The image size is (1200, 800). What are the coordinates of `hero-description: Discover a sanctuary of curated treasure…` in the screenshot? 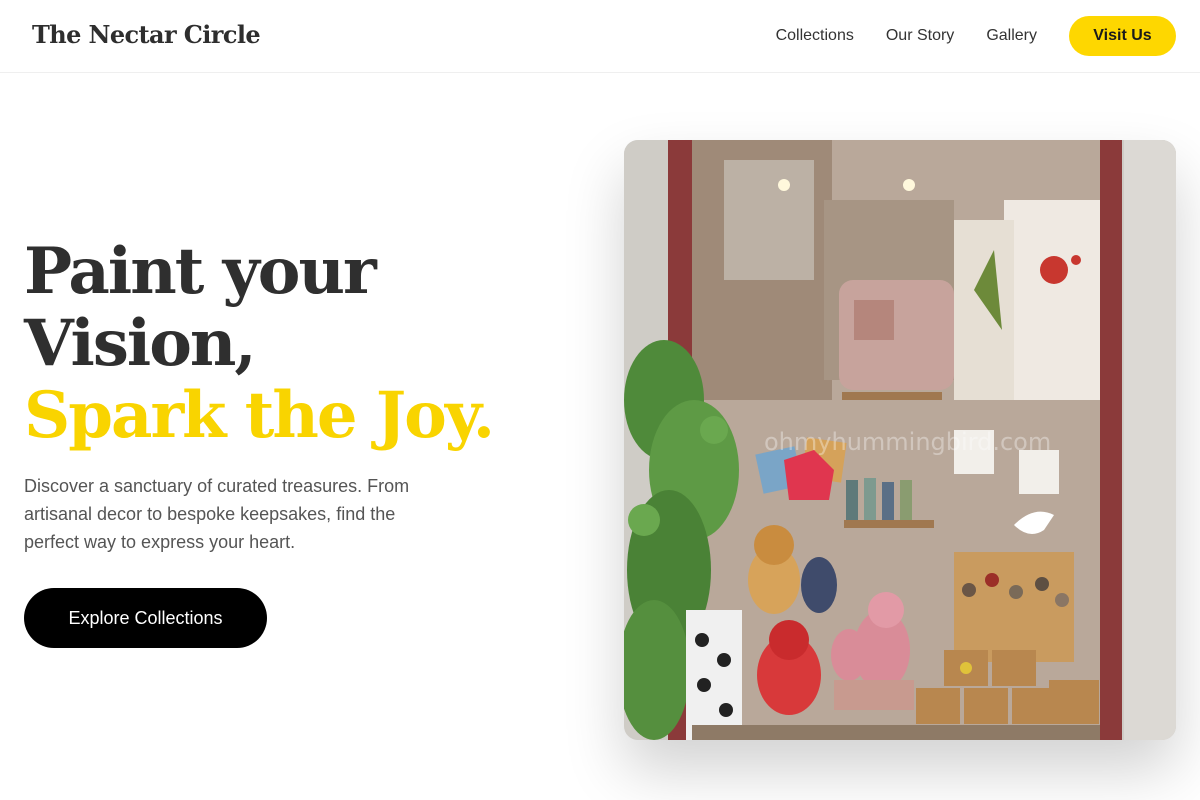 It's located at (217, 514).